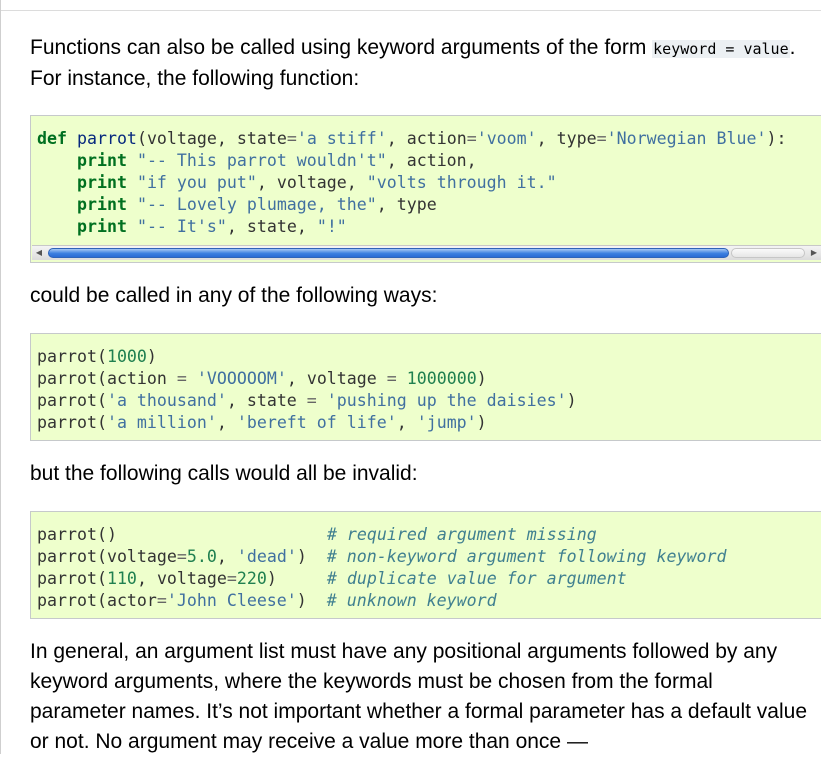 The image size is (821, 757). Describe the element at coordinates (257, 204) in the screenshot. I see `code-line: print "-- Lovely plumage, the", type` at that location.